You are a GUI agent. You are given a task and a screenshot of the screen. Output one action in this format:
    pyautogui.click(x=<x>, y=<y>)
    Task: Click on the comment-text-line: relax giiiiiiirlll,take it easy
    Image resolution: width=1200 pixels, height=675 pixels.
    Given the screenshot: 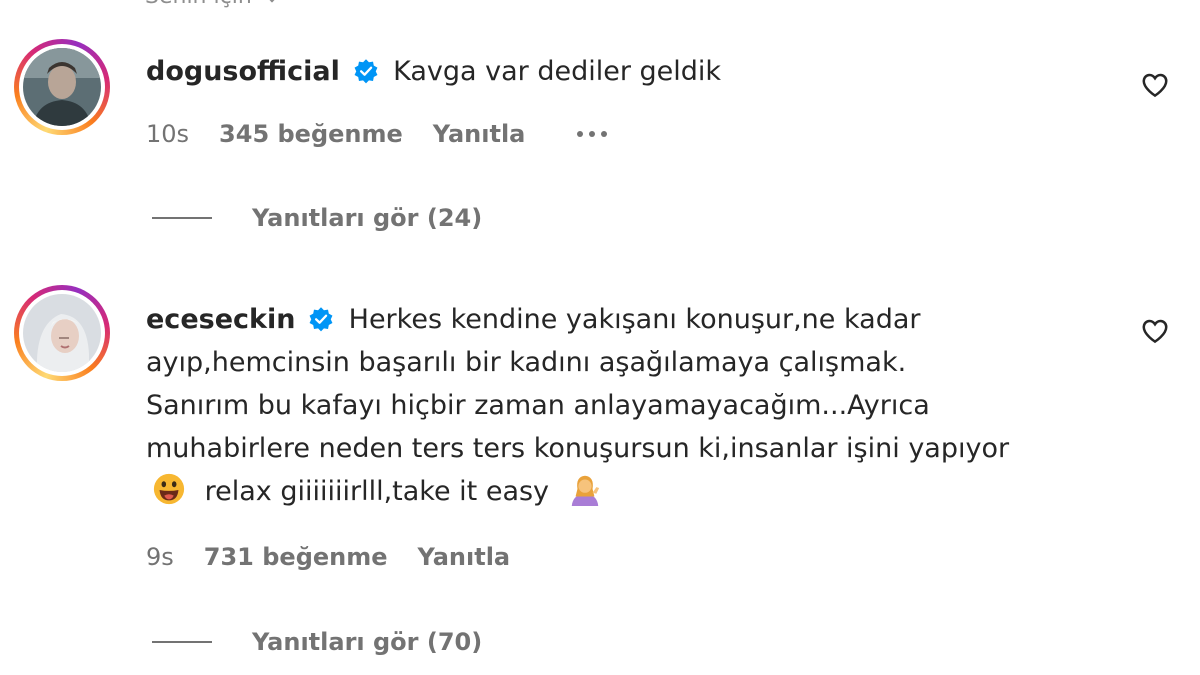 What is the action you would take?
    pyautogui.click(x=377, y=491)
    